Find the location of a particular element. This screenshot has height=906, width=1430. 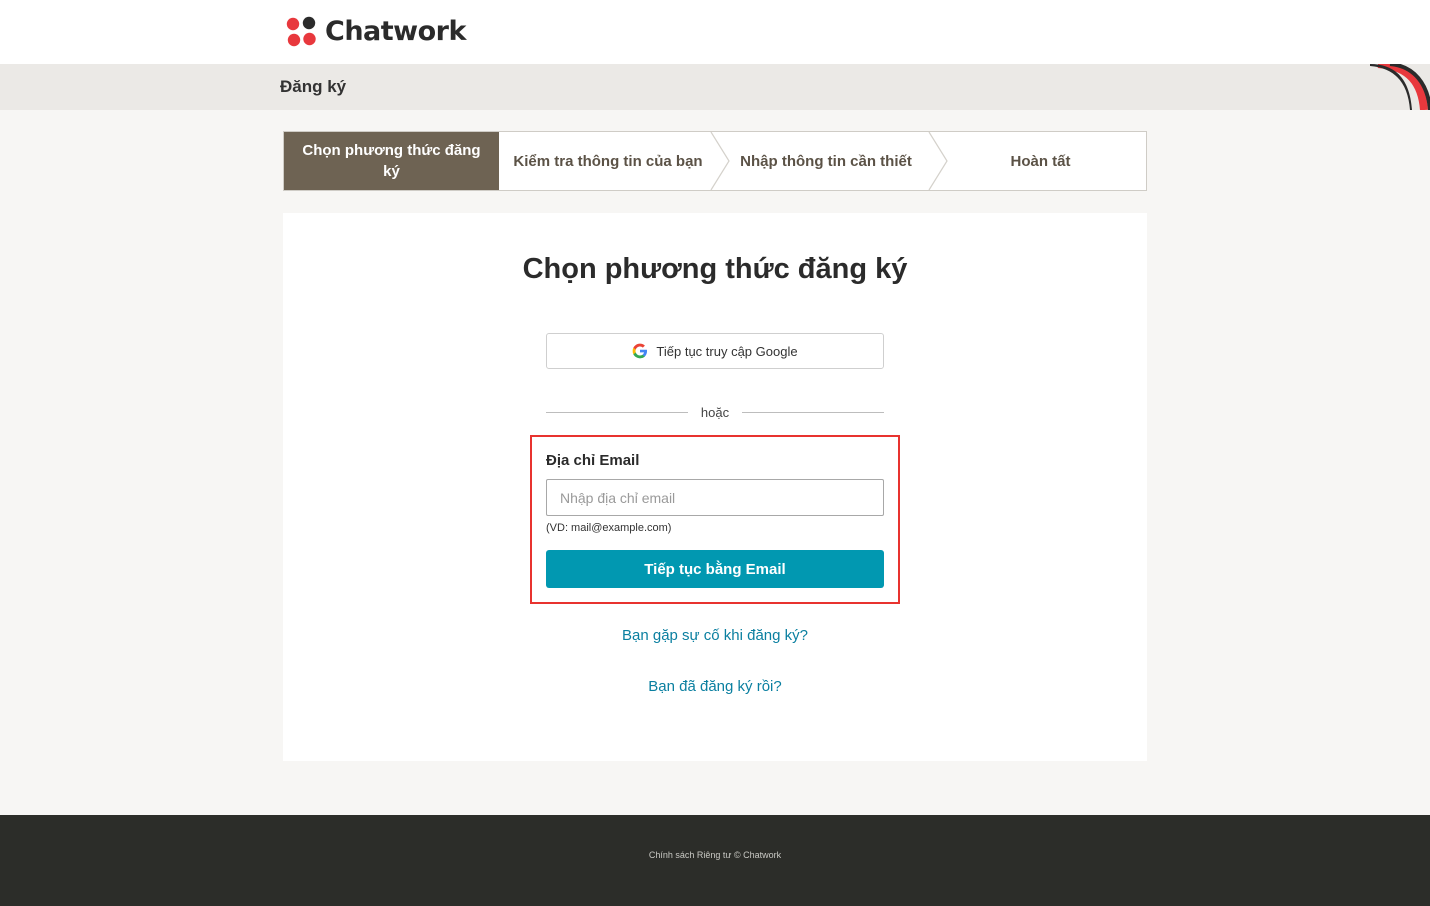

step-choose-method: Chọn phương thức đăng ký is located at coordinates (391, 161).